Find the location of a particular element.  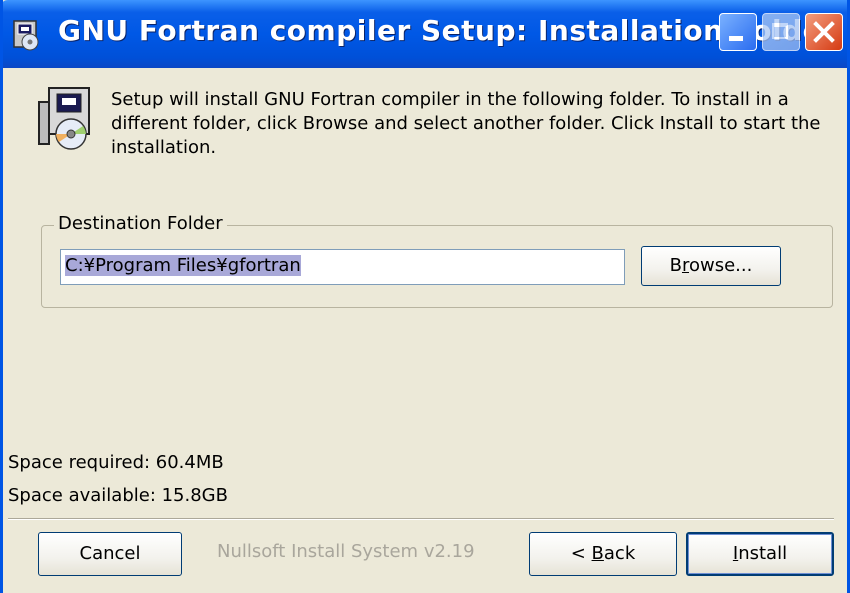

maximize-icon is located at coordinates (781, 32).